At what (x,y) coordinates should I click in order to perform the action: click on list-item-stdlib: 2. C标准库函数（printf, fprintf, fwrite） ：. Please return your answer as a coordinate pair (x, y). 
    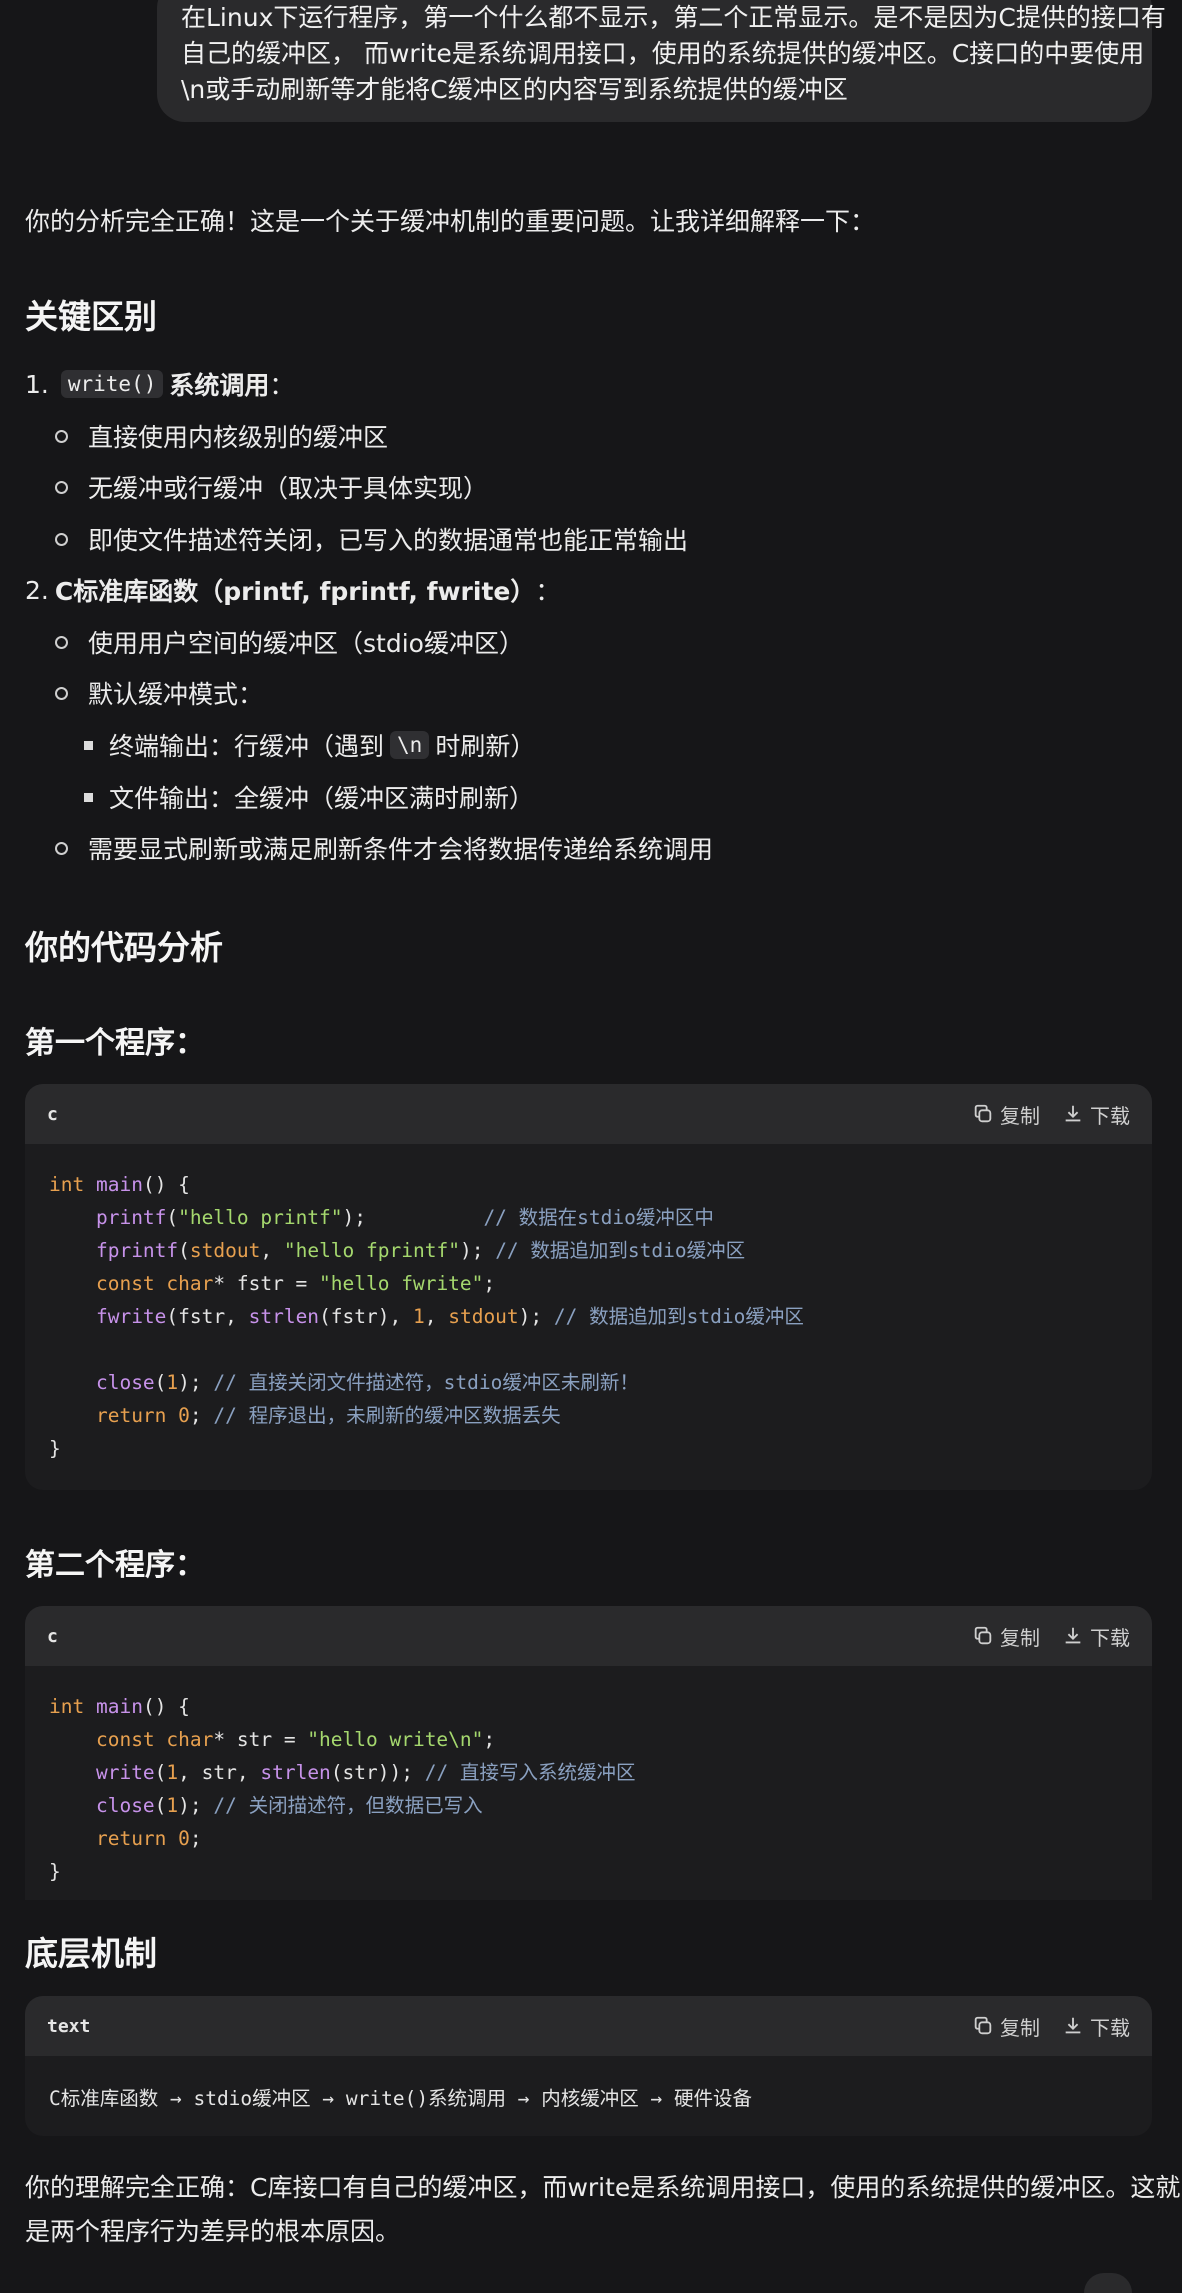
    Looking at the image, I should click on (292, 590).